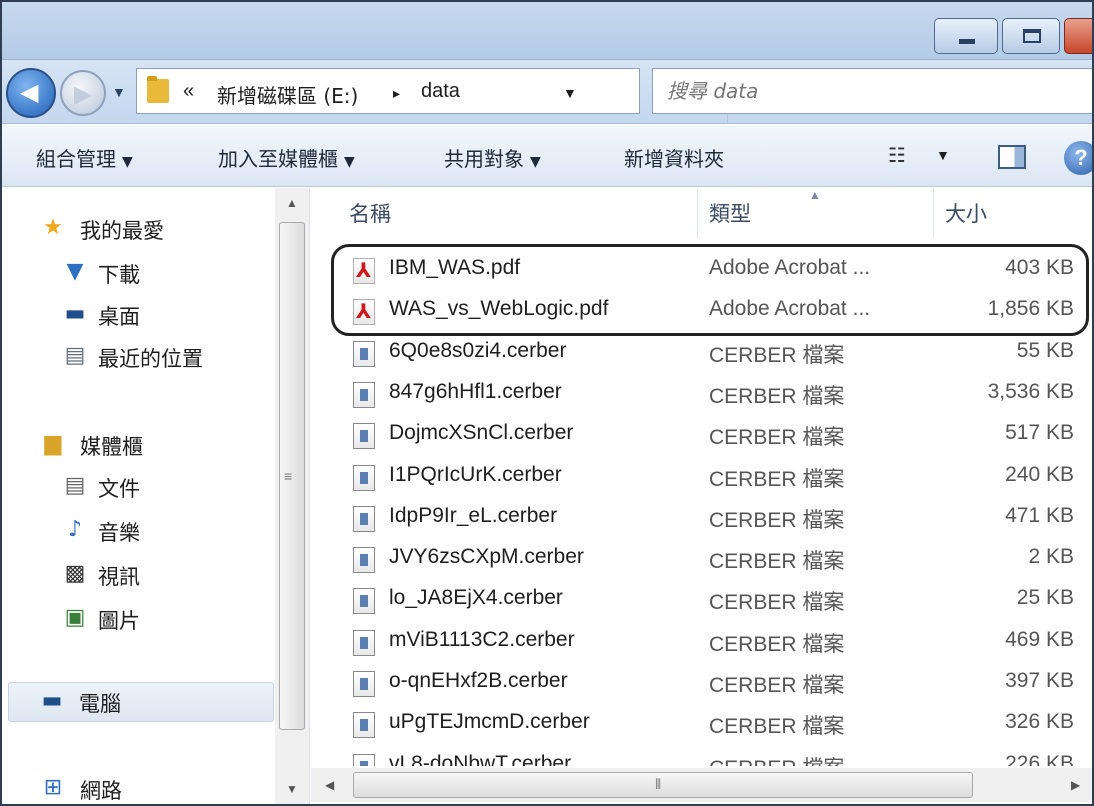 The height and width of the screenshot is (806, 1094). I want to click on command-toolbar: 組合管理 ▼ 加入至媒體櫃 ▼ 共用對象 ▼ 新增資料夾 ☷ ▼ ?, so click(547, 156).